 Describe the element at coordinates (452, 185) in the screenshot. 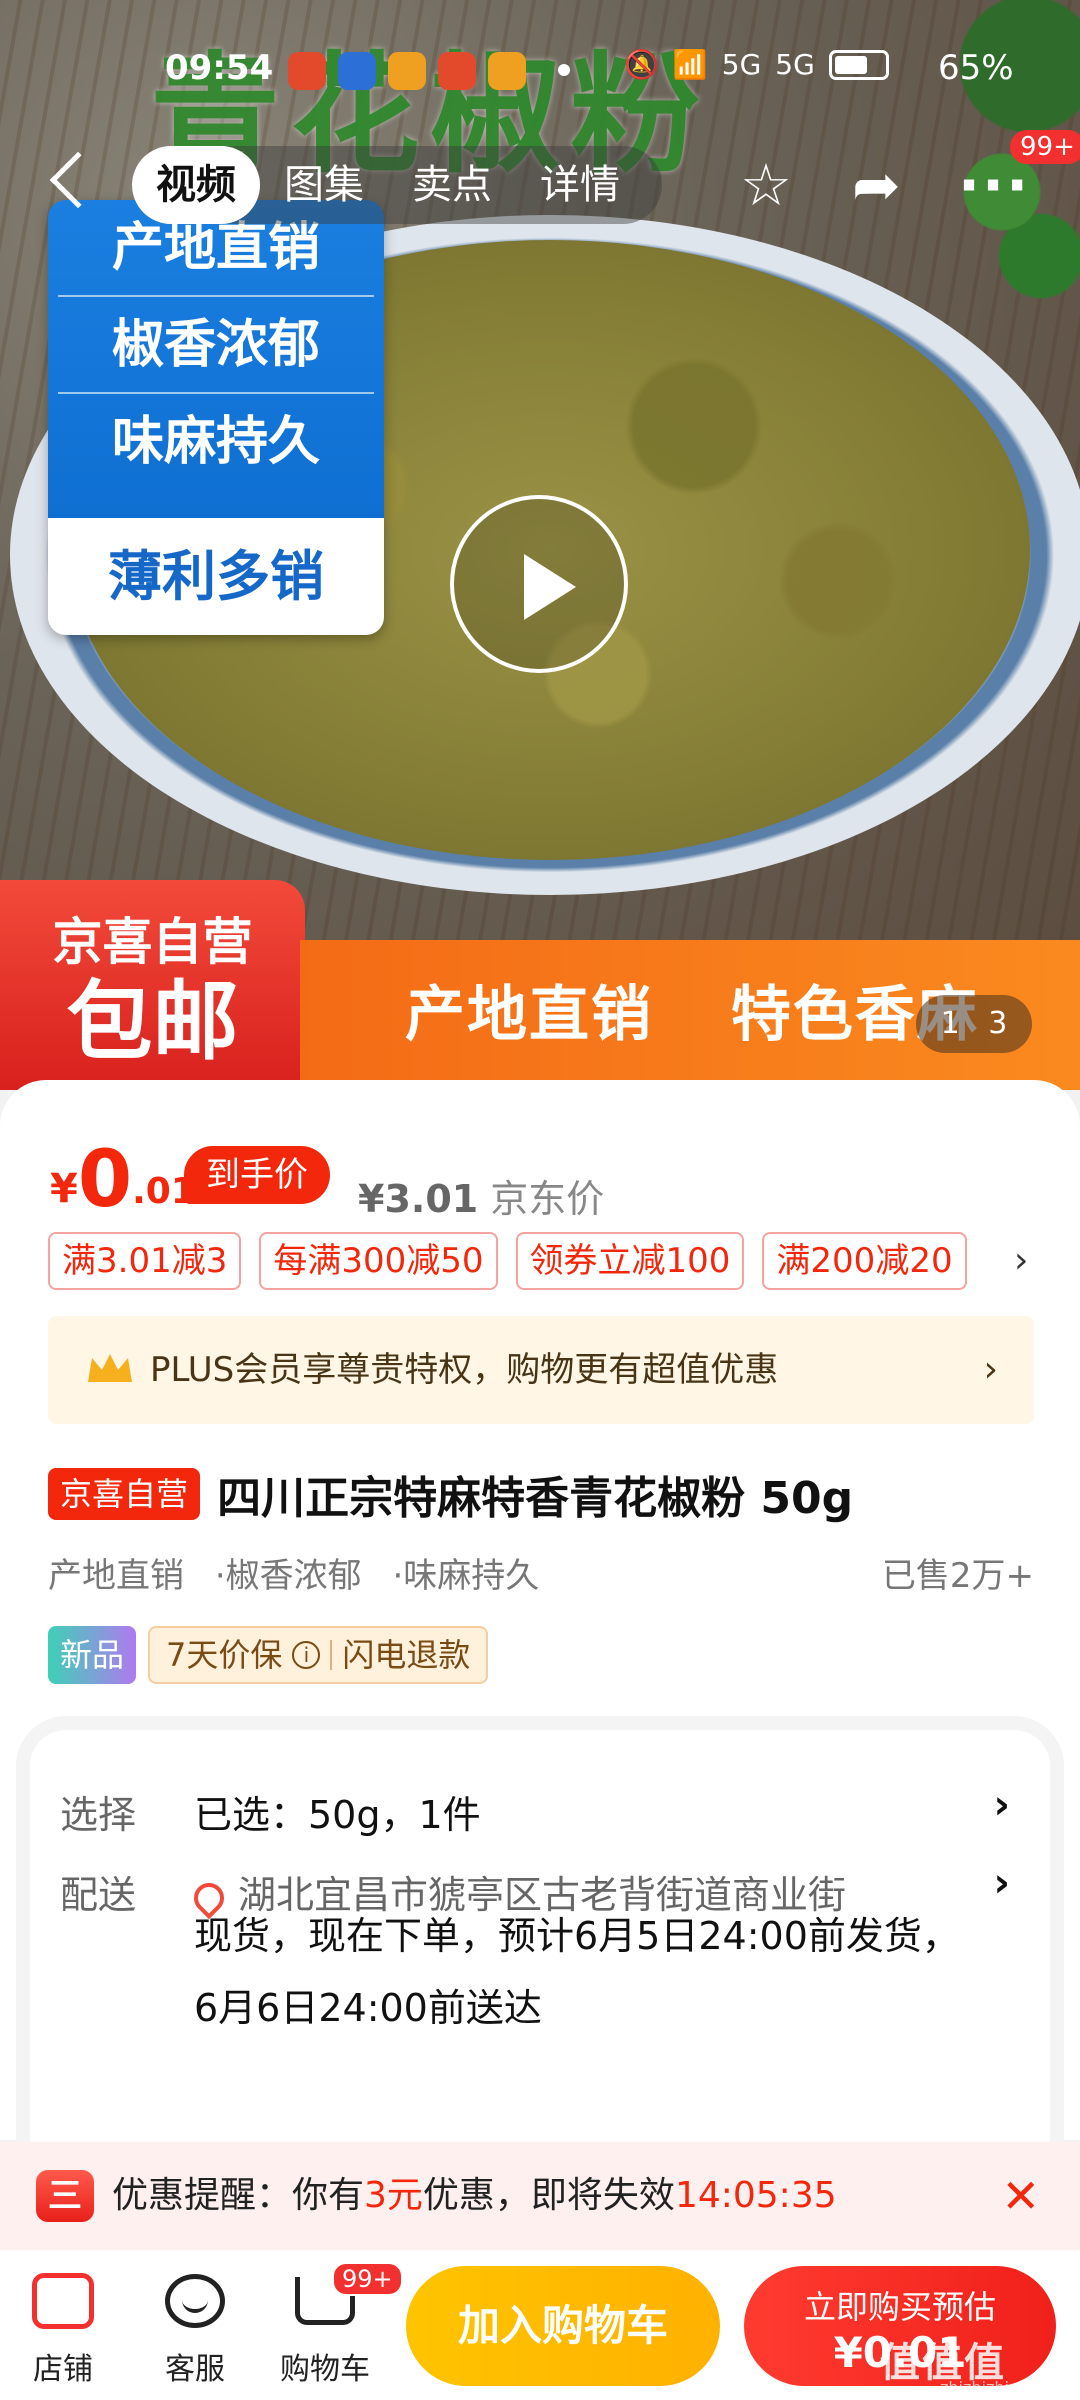

I see `tab-selling-points: 卖点` at that location.